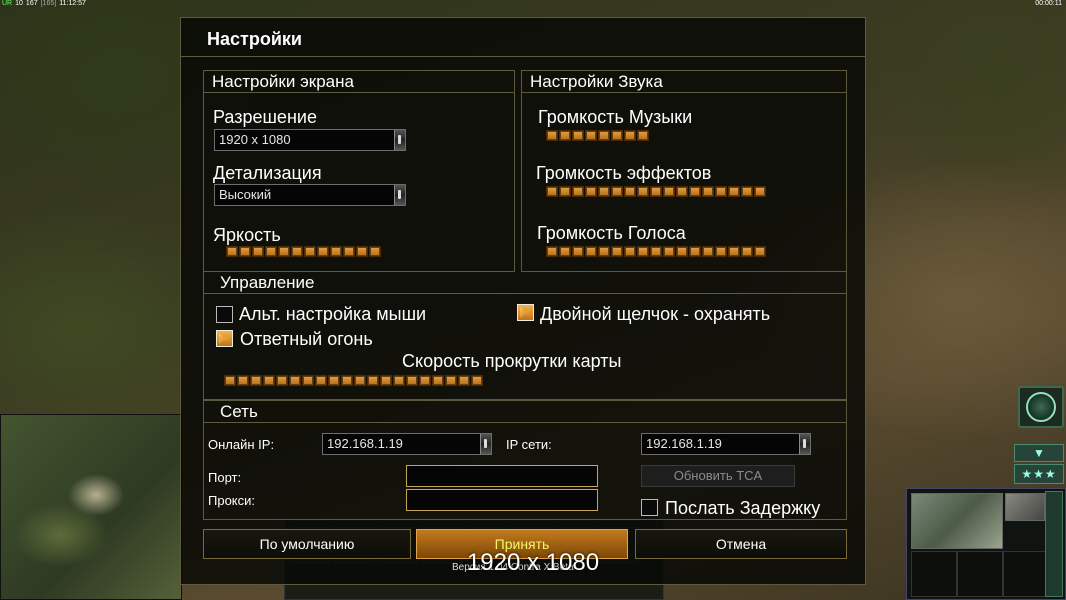 Image resolution: width=1066 pixels, height=600 pixels. I want to click on effects-volume-slider, so click(656, 191).